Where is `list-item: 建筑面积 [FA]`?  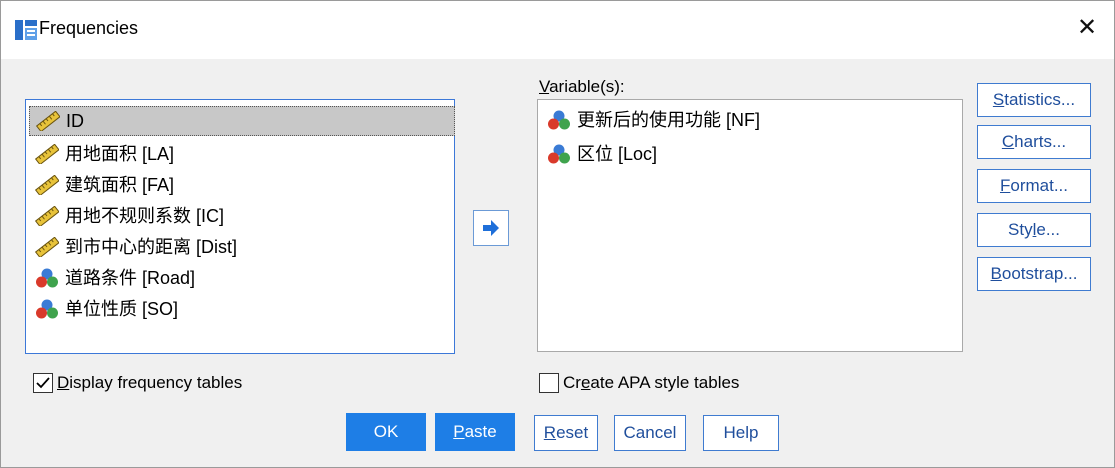 list-item: 建筑面积 [FA] is located at coordinates (104, 185).